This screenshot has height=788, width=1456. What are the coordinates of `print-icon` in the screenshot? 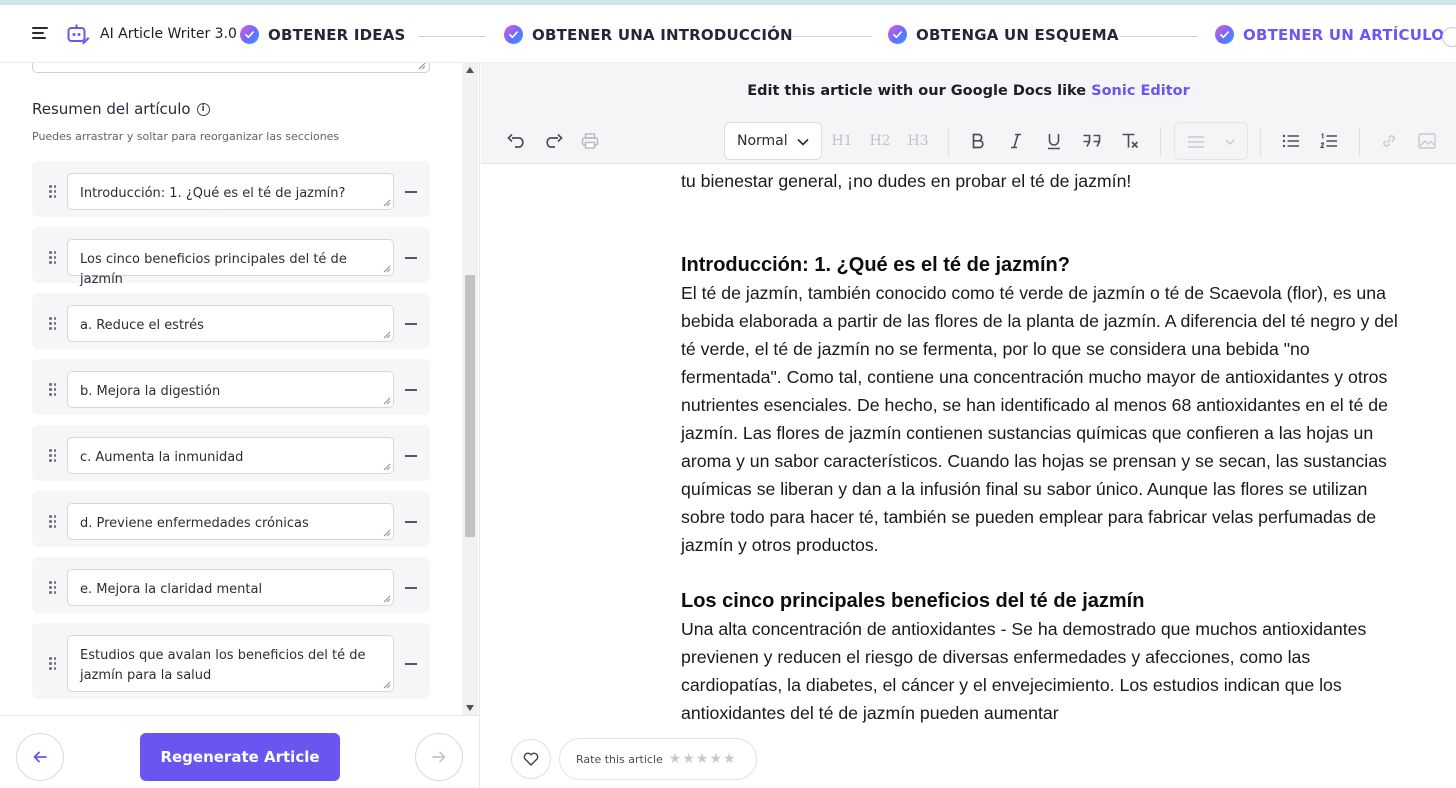 It's located at (590, 141).